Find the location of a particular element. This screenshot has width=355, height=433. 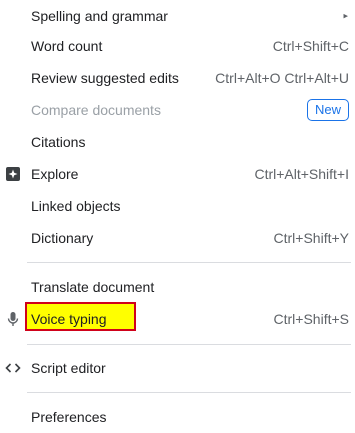

menu-item-explore: Explore Ctrl+Alt+Shift+I is located at coordinates (177, 174).